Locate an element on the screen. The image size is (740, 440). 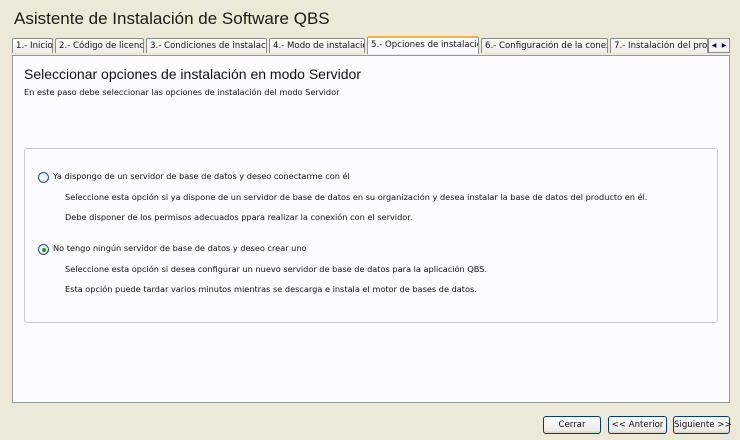
radio-new-server is located at coordinates (43, 249).